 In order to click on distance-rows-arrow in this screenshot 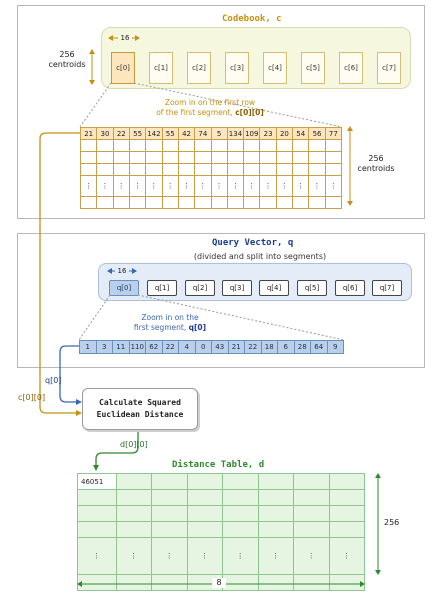, I will do `click(378, 524)`.